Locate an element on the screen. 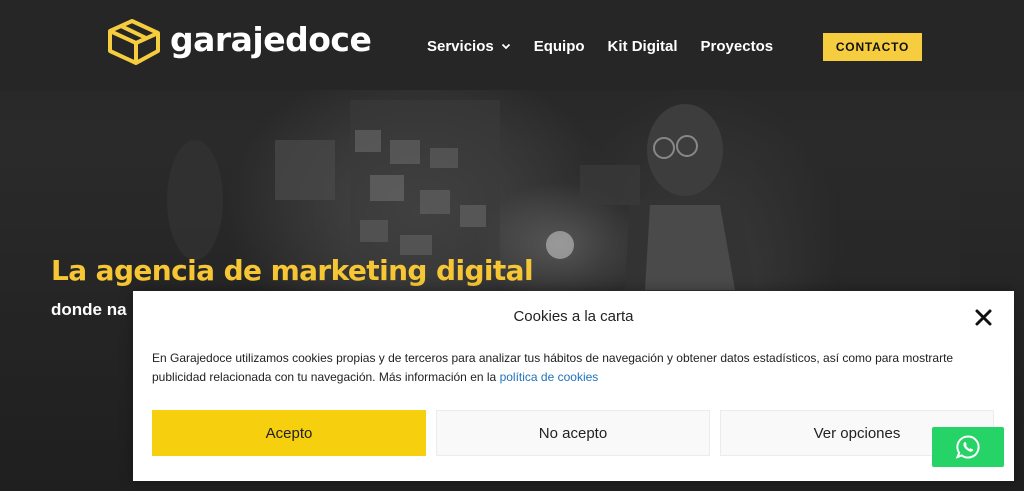  contacto-button: CONTACTO is located at coordinates (872, 47).